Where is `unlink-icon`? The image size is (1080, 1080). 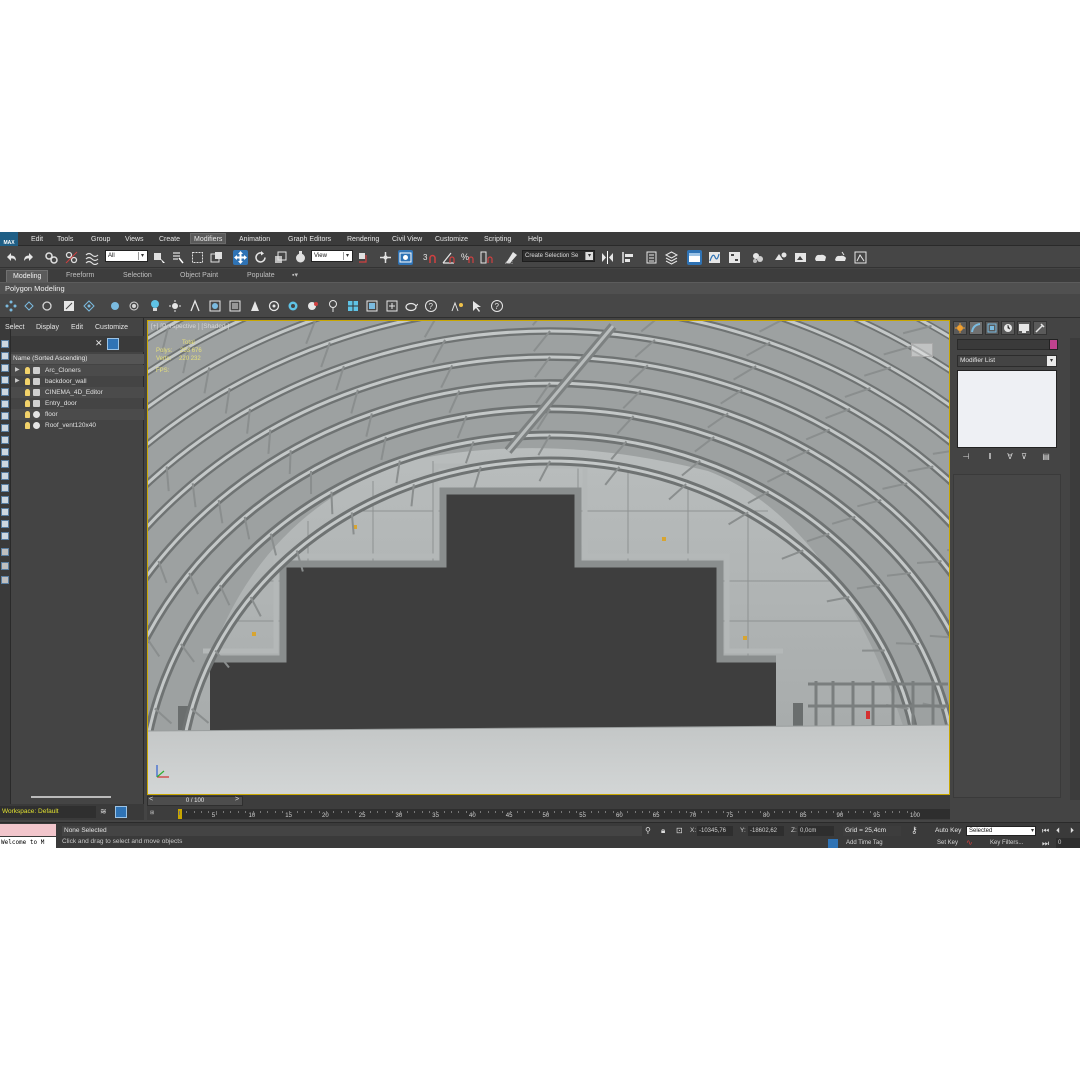 unlink-icon is located at coordinates (71, 257).